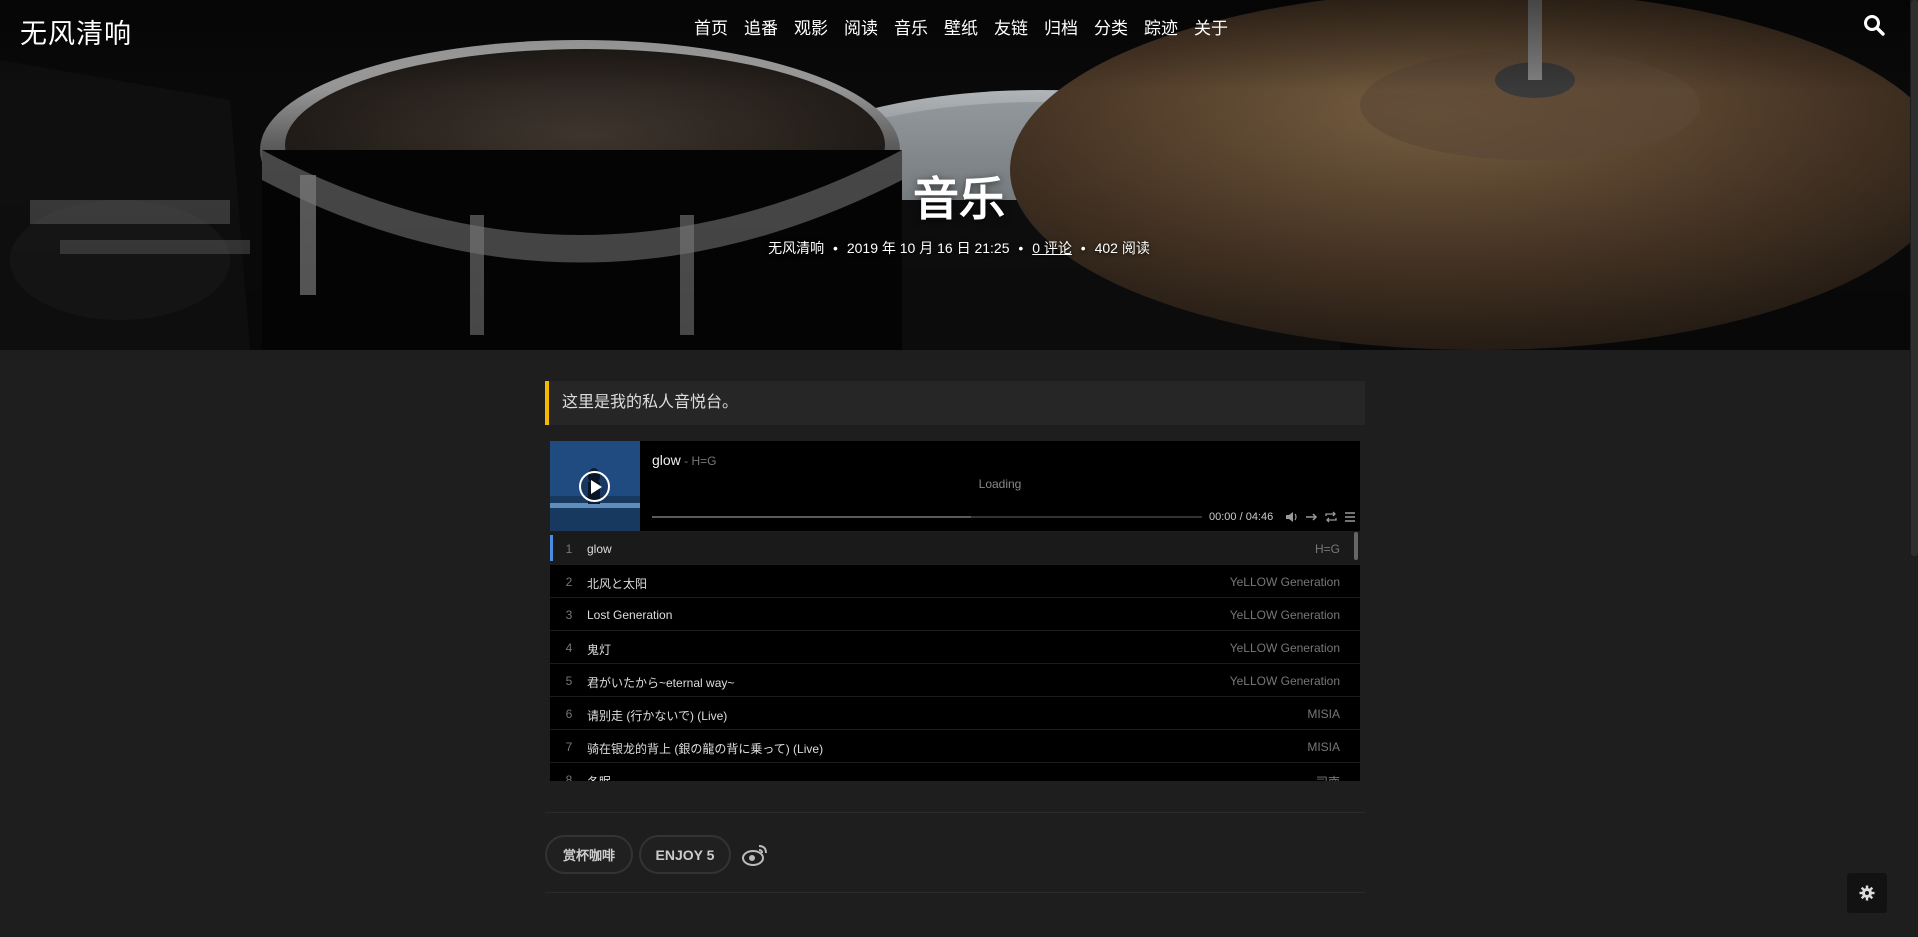  I want to click on current-song-title: glow, so click(666, 460).